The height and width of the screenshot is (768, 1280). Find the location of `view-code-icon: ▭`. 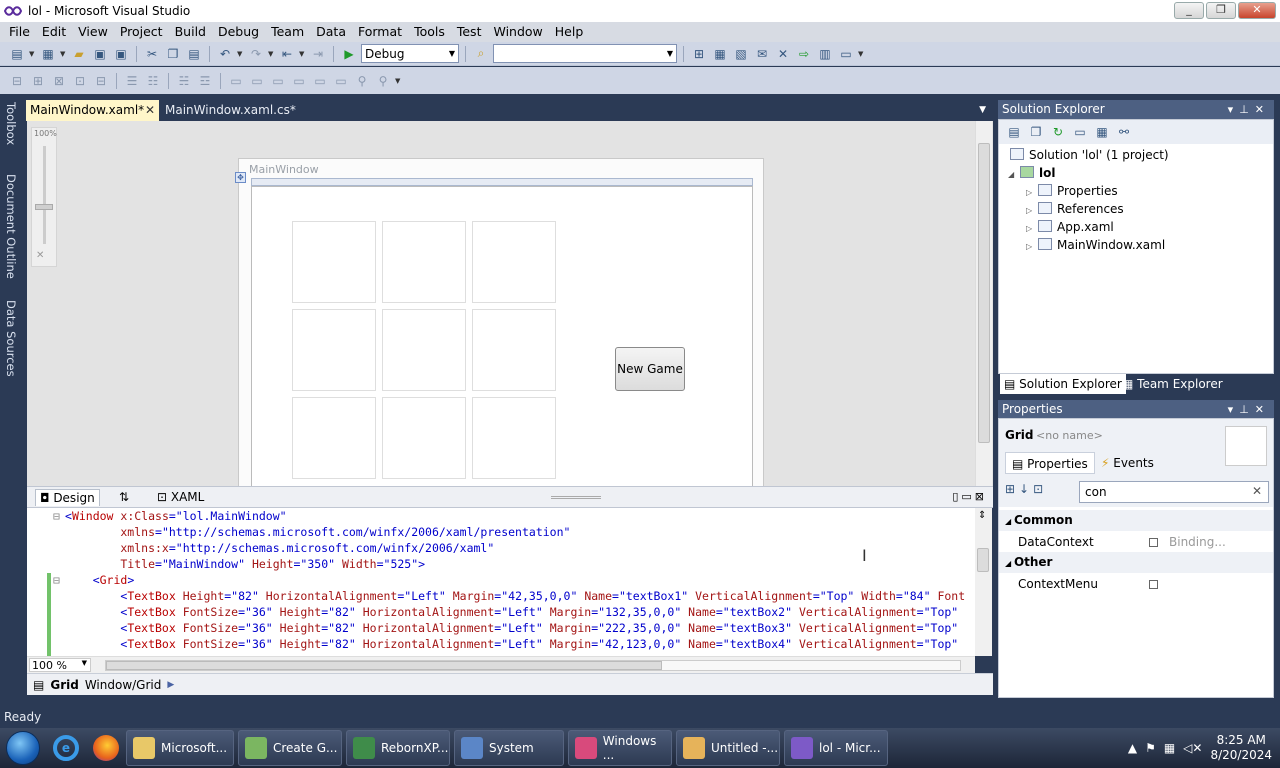

view-code-icon: ▭ is located at coordinates (1080, 132).